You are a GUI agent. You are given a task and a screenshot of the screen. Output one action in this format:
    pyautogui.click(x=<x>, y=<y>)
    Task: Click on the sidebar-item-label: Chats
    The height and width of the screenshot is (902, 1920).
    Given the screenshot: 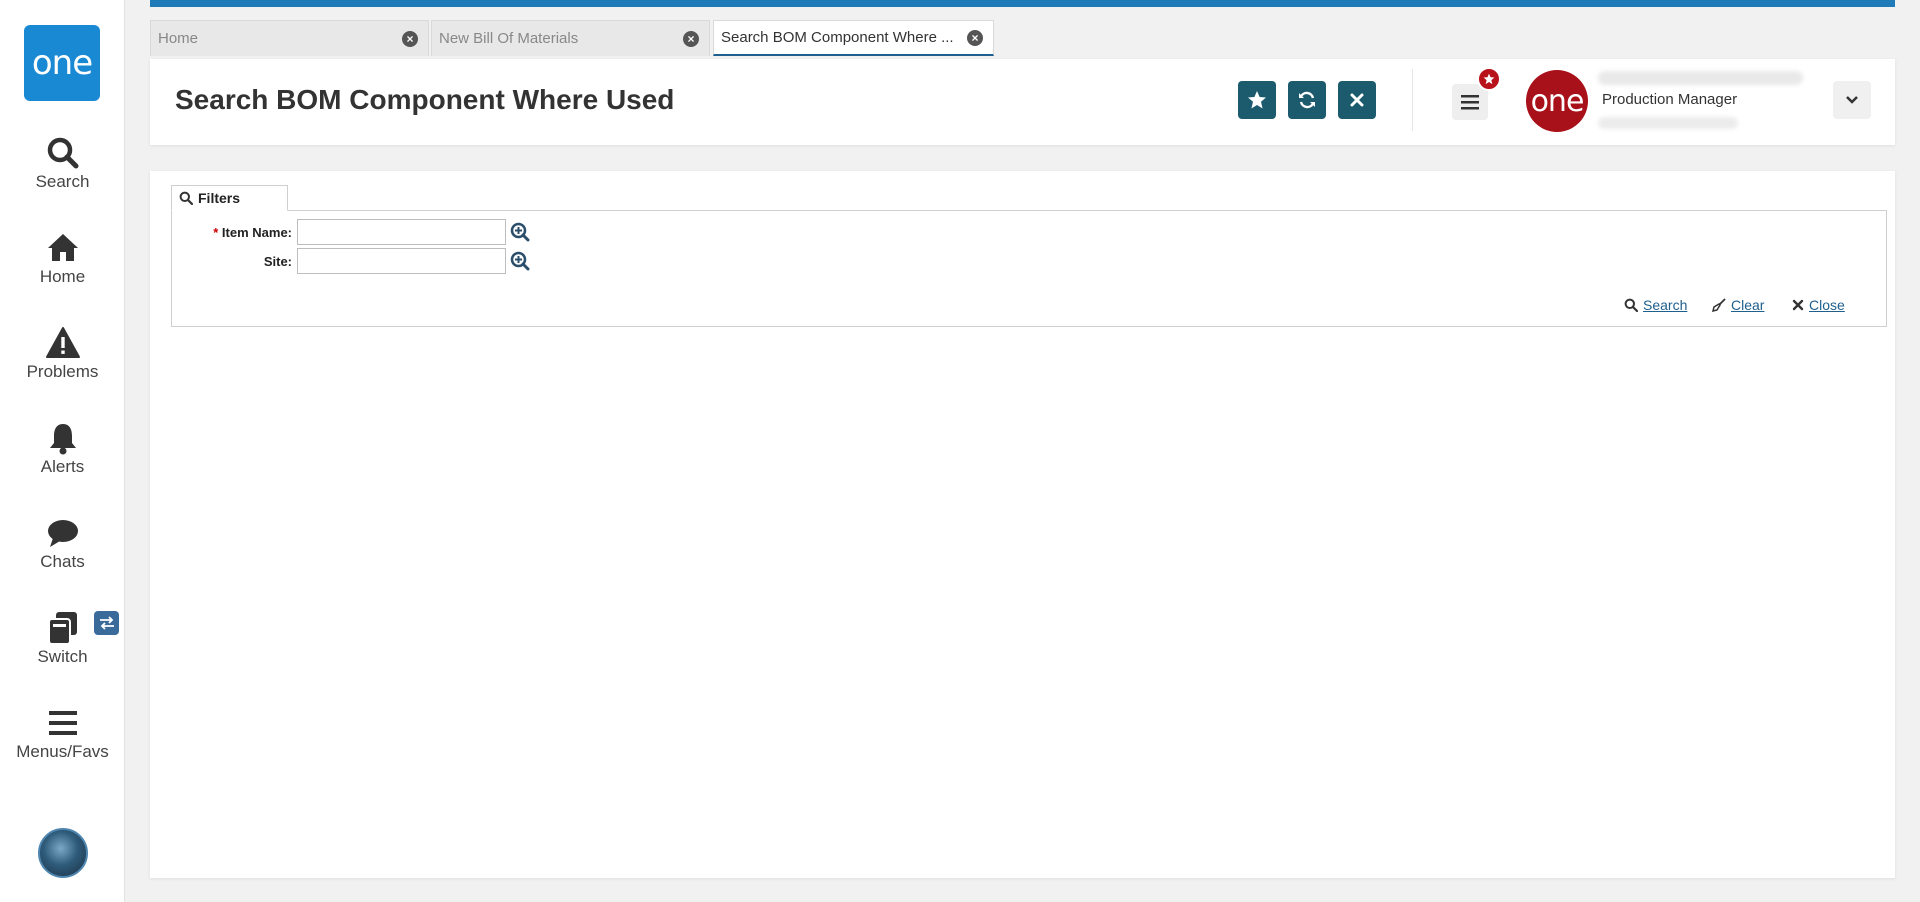 What is the action you would take?
    pyautogui.click(x=62, y=561)
    